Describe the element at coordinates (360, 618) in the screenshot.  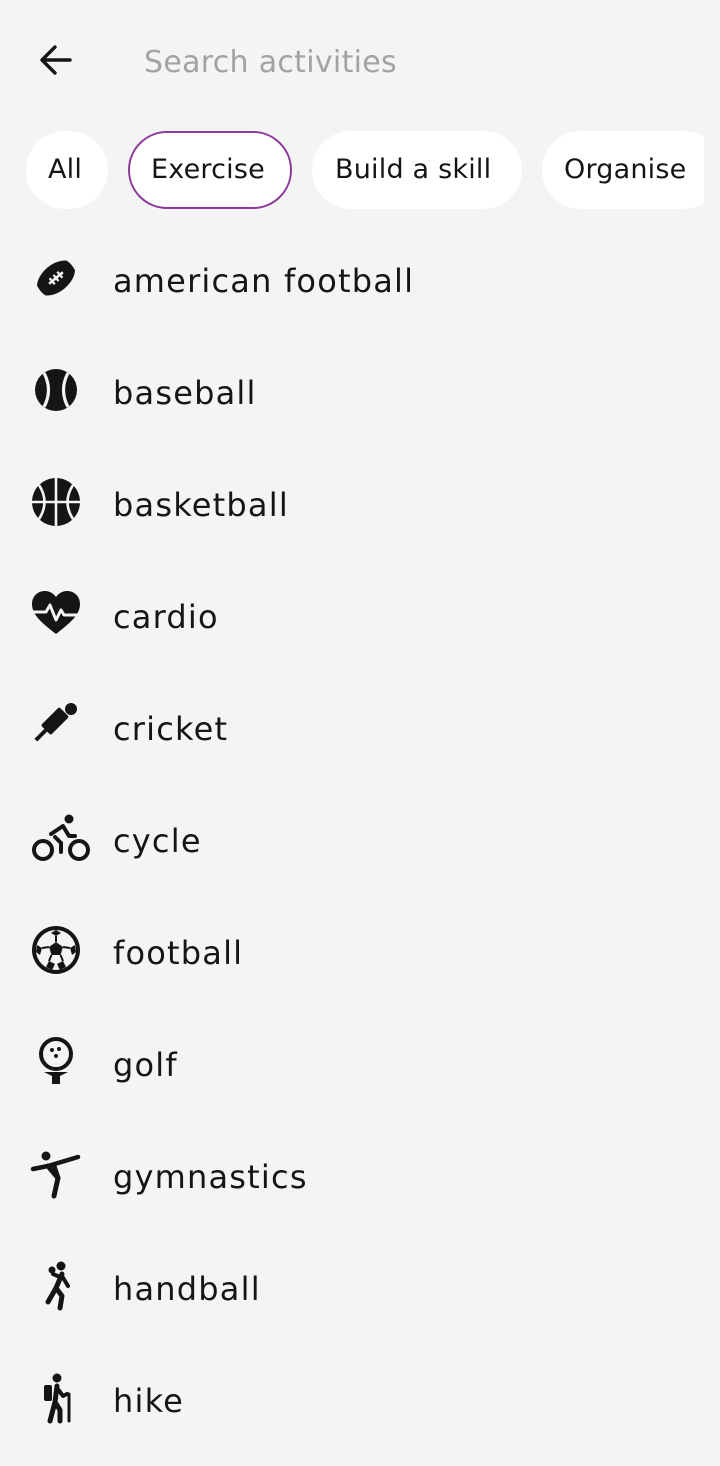
I see `list-item-cardio: cardio` at that location.